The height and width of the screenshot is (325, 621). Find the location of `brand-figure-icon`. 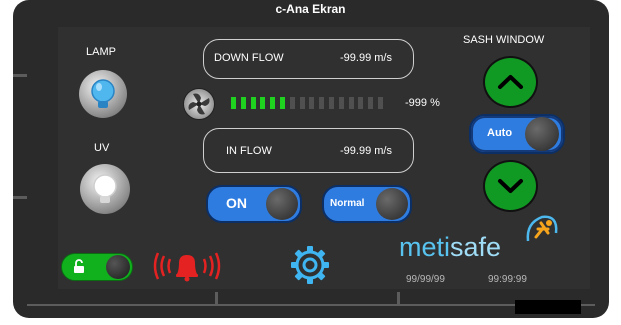

brand-figure-icon is located at coordinates (542, 228).